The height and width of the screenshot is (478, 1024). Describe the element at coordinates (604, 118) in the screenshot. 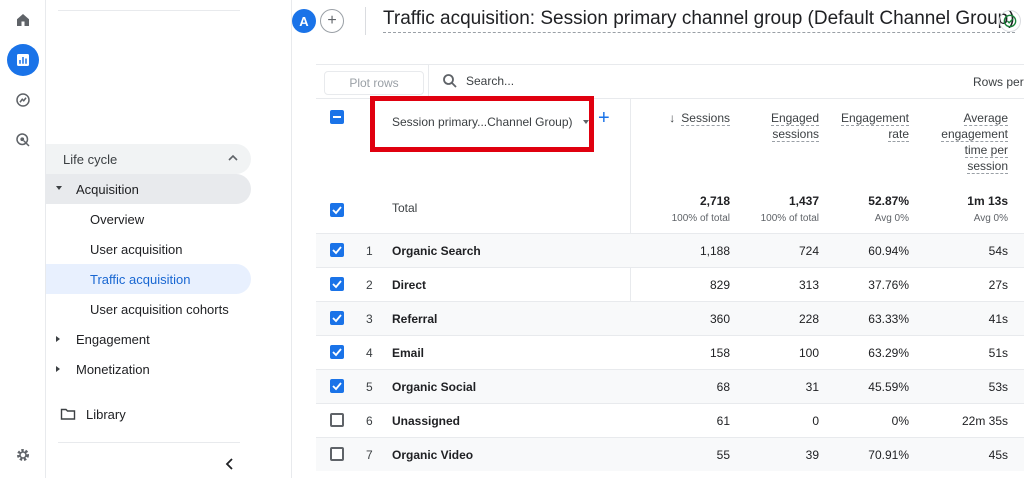

I see `add-dimension-button: +` at that location.